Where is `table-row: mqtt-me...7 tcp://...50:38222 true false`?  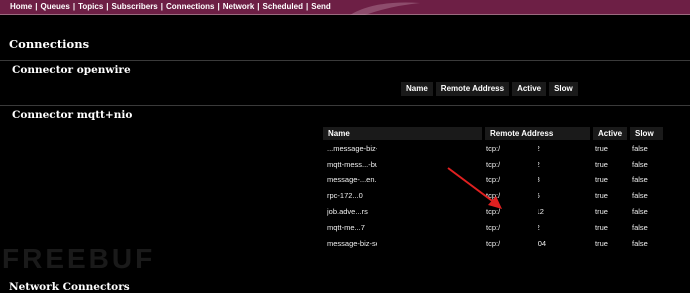 table-row: mqtt-me...7 tcp://...50:38222 true false is located at coordinates (493, 228).